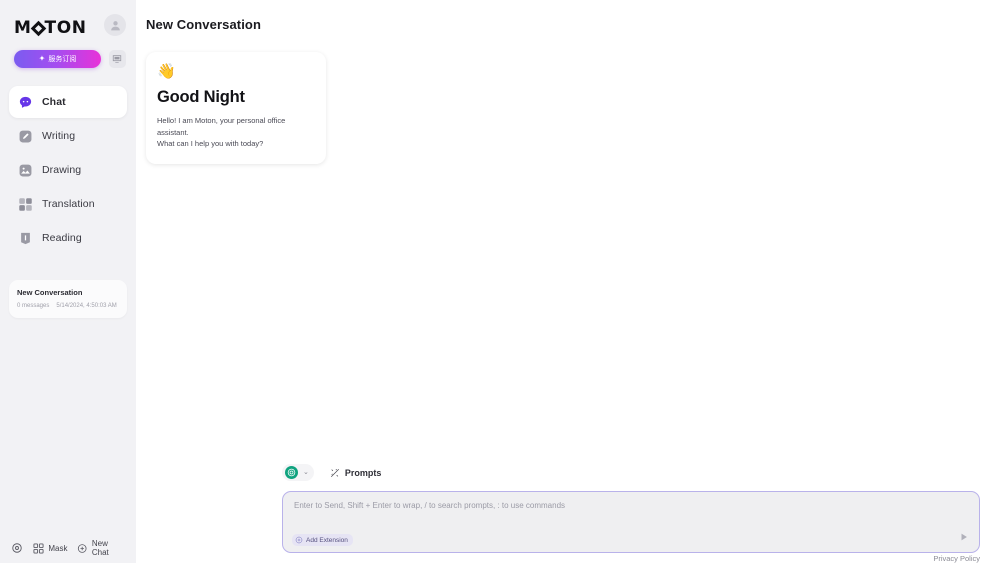 Image resolution: width=1000 pixels, height=563 pixels. Describe the element at coordinates (62, 170) in the screenshot. I see `sidebar-item-label: Drawing` at that location.